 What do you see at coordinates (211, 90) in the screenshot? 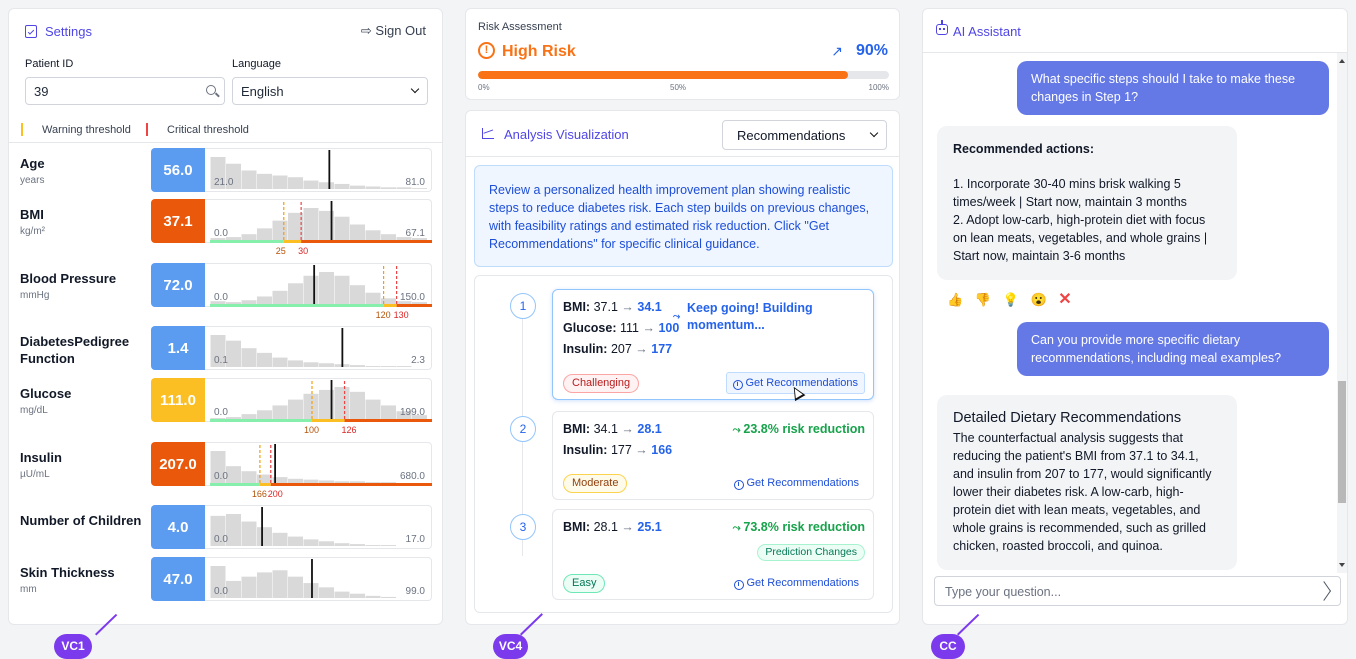
I see `search-icon` at bounding box center [211, 90].